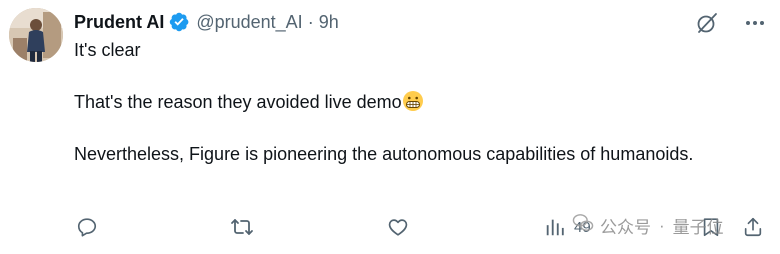 Image resolution: width=780 pixels, height=254 pixels. I want to click on display-name: Prudent AI, so click(119, 22).